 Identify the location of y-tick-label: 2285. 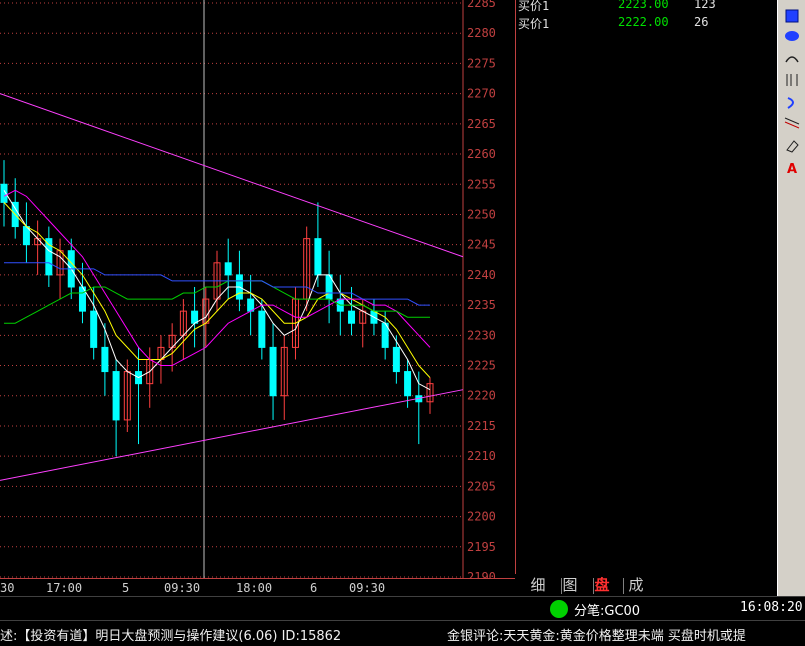
(481, 5).